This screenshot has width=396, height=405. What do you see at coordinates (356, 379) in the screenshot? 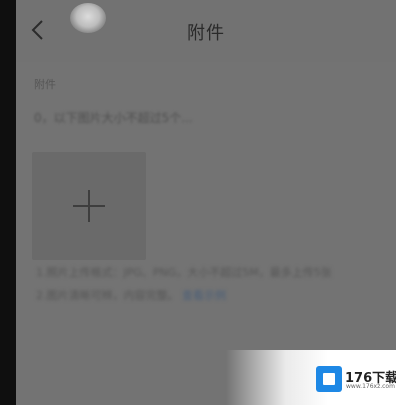
I see `site-watermark: 176下载网 www.176xz.com` at bounding box center [356, 379].